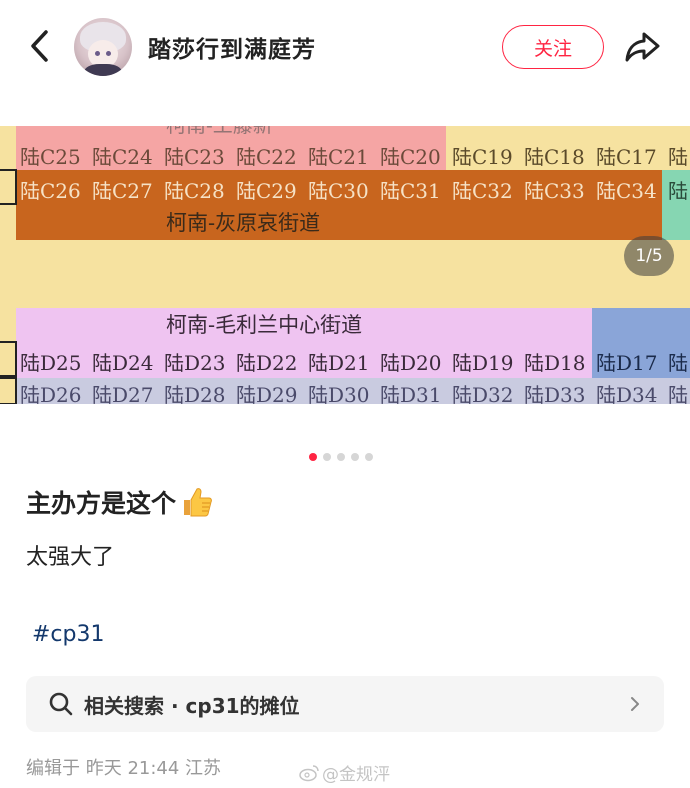 The height and width of the screenshot is (788, 690). Describe the element at coordinates (101, 503) in the screenshot. I see `post-title-text: 主办方是这个` at that location.